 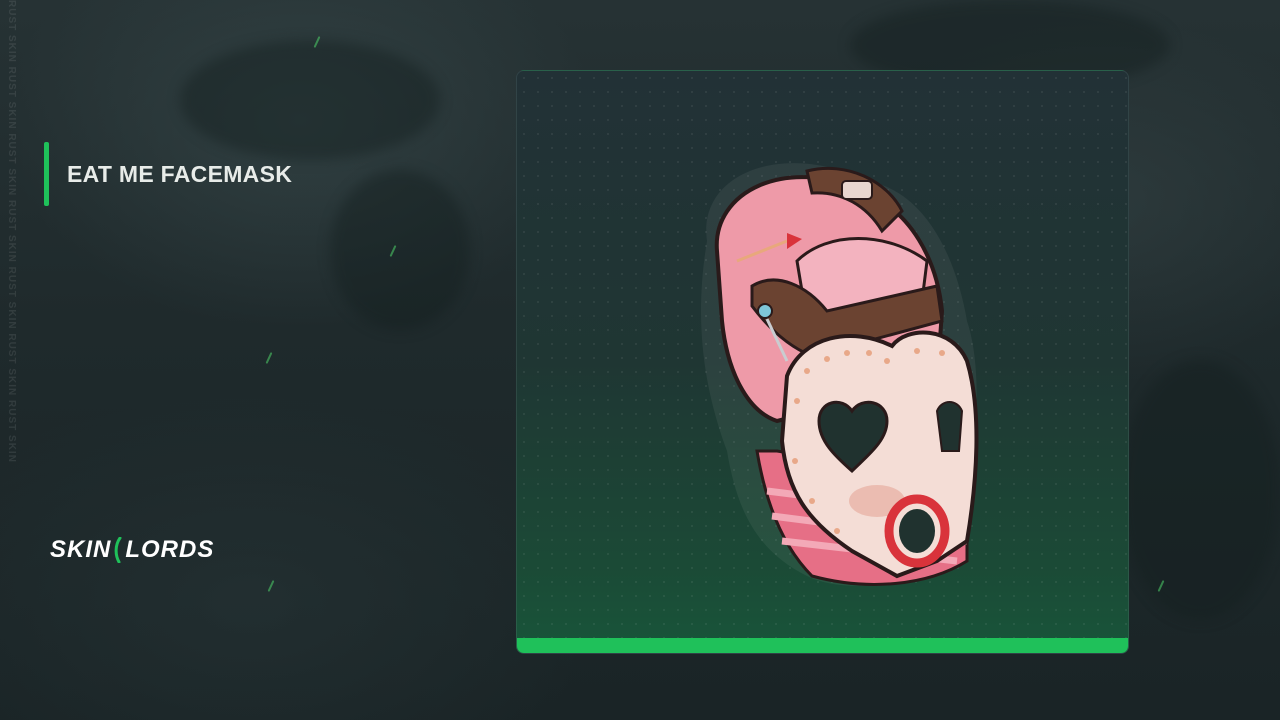 What do you see at coordinates (180, 173) in the screenshot?
I see `item-title: EAT ME FACEMASK` at bounding box center [180, 173].